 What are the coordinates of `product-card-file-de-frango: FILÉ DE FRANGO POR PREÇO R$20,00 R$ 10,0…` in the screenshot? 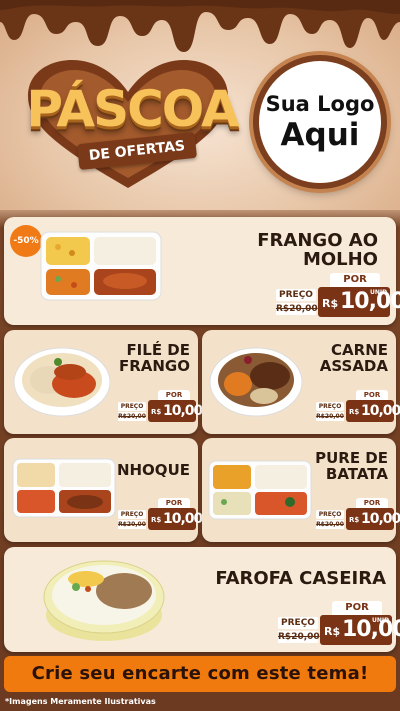 It's located at (103, 382).